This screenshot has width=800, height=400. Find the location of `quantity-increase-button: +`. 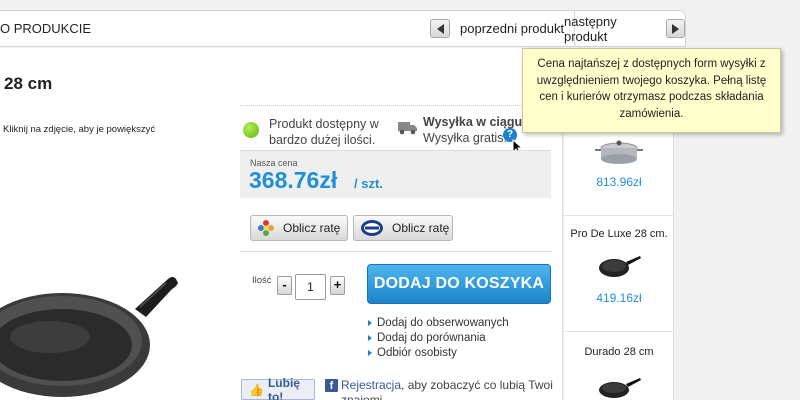

quantity-increase-button: + is located at coordinates (337, 285).